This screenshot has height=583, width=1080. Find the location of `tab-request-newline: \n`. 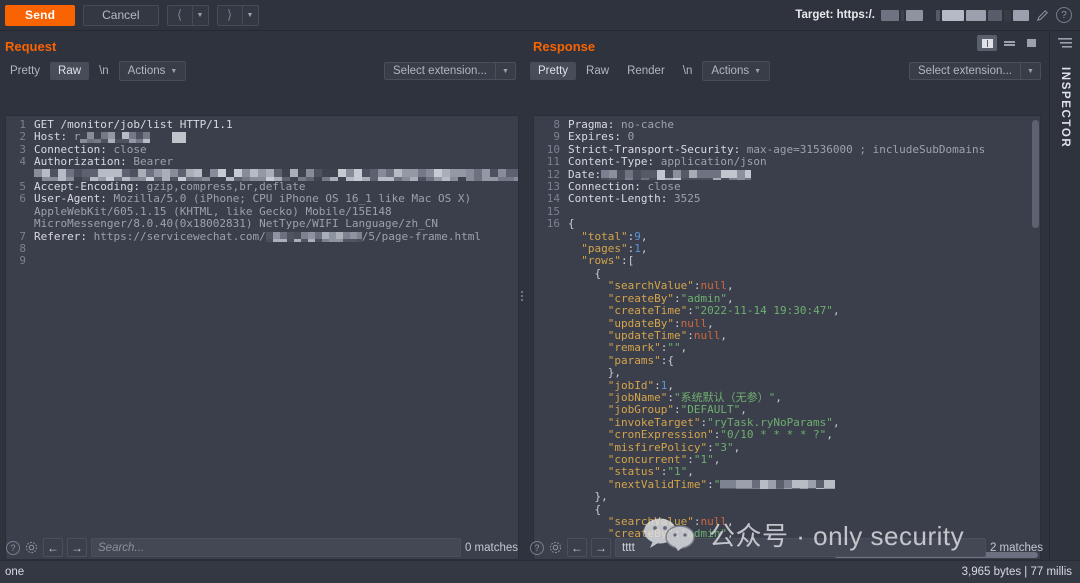

tab-request-newline: \n is located at coordinates (104, 71).